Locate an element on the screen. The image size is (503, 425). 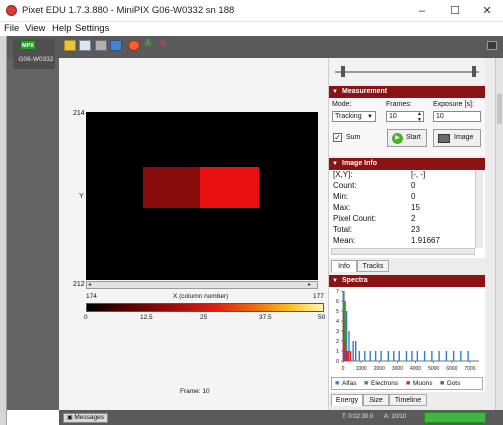
app-icon is located at coordinates (11, 10).